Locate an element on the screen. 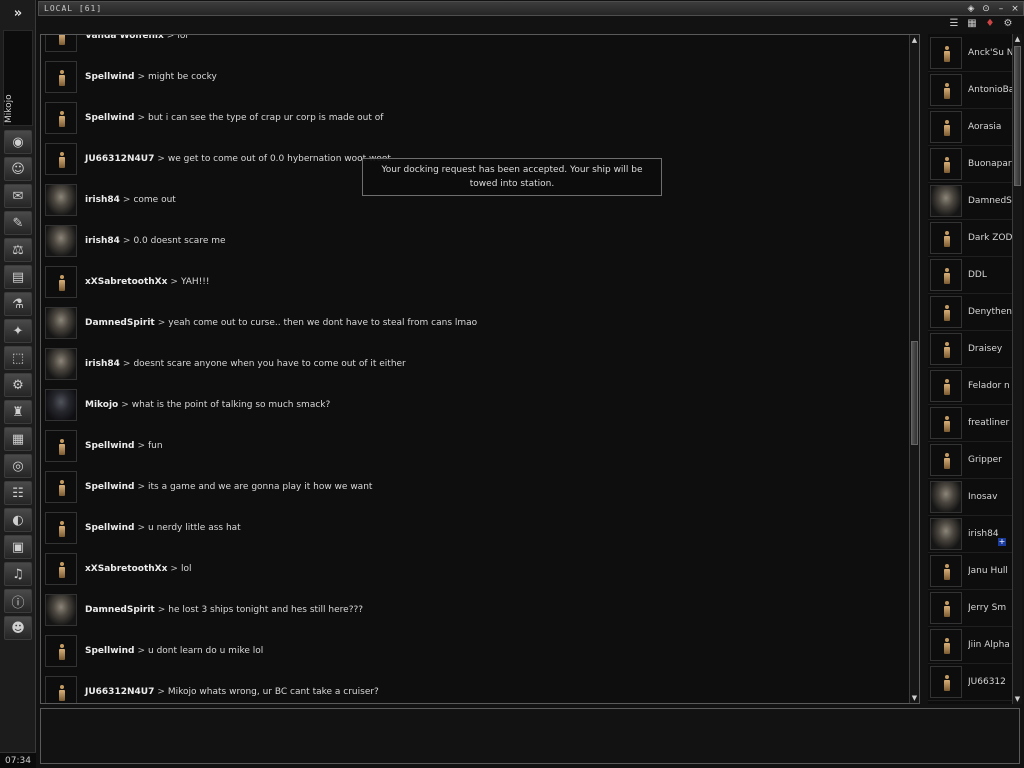  member-scroll-thumb is located at coordinates (1017, 116).